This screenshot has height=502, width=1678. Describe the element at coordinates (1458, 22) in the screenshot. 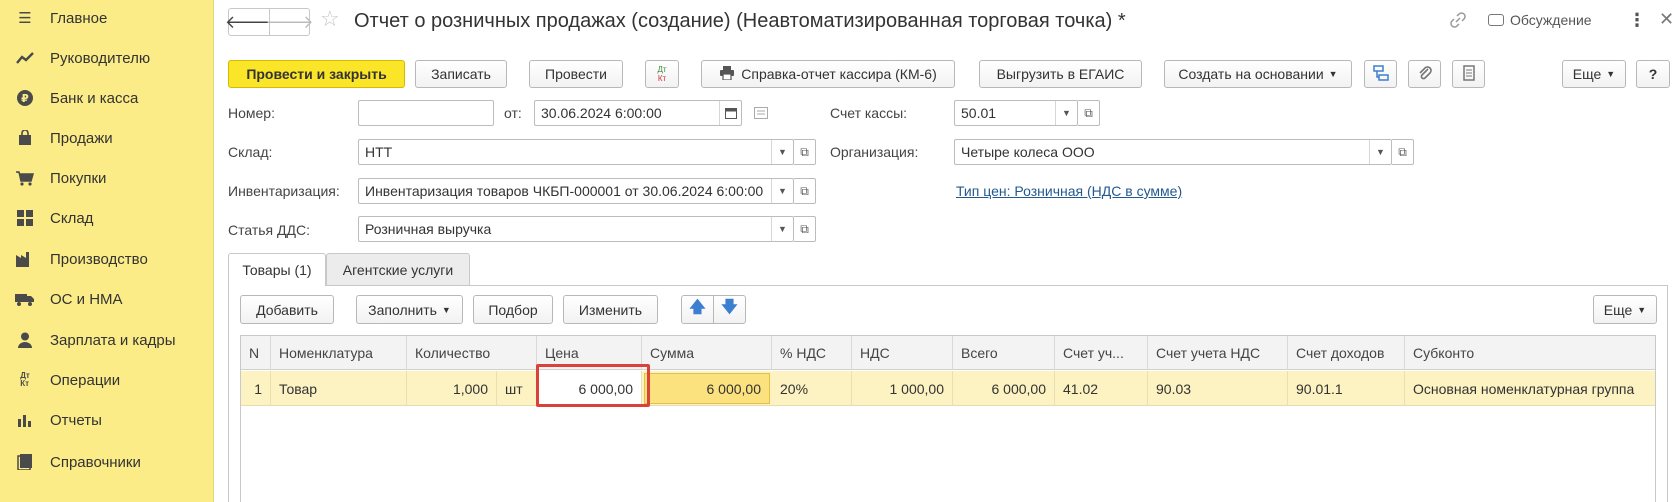

I see `link-icon` at that location.